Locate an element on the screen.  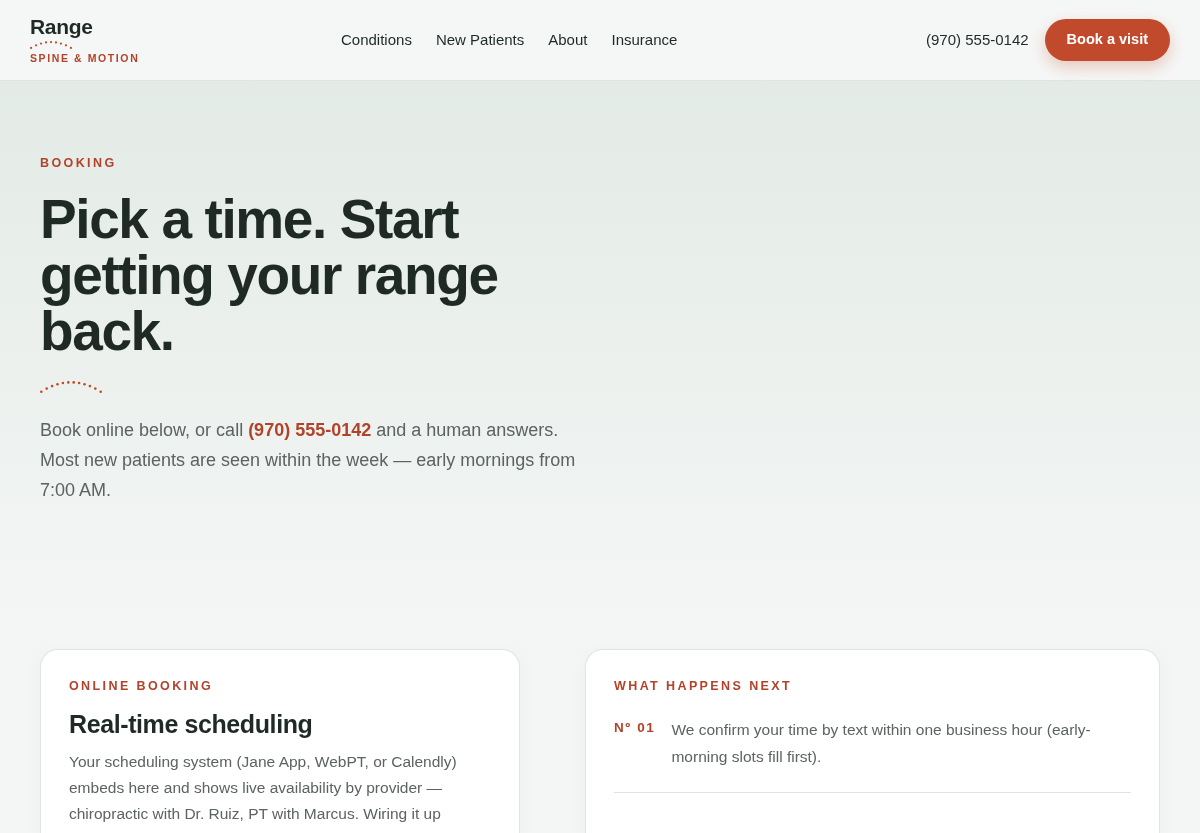
hero-intro: Book online below, or call (970) 555-0142 and a human answers. Most new patients are seen within the week — early mornings from 7:00 AM. is located at coordinates (308, 460).